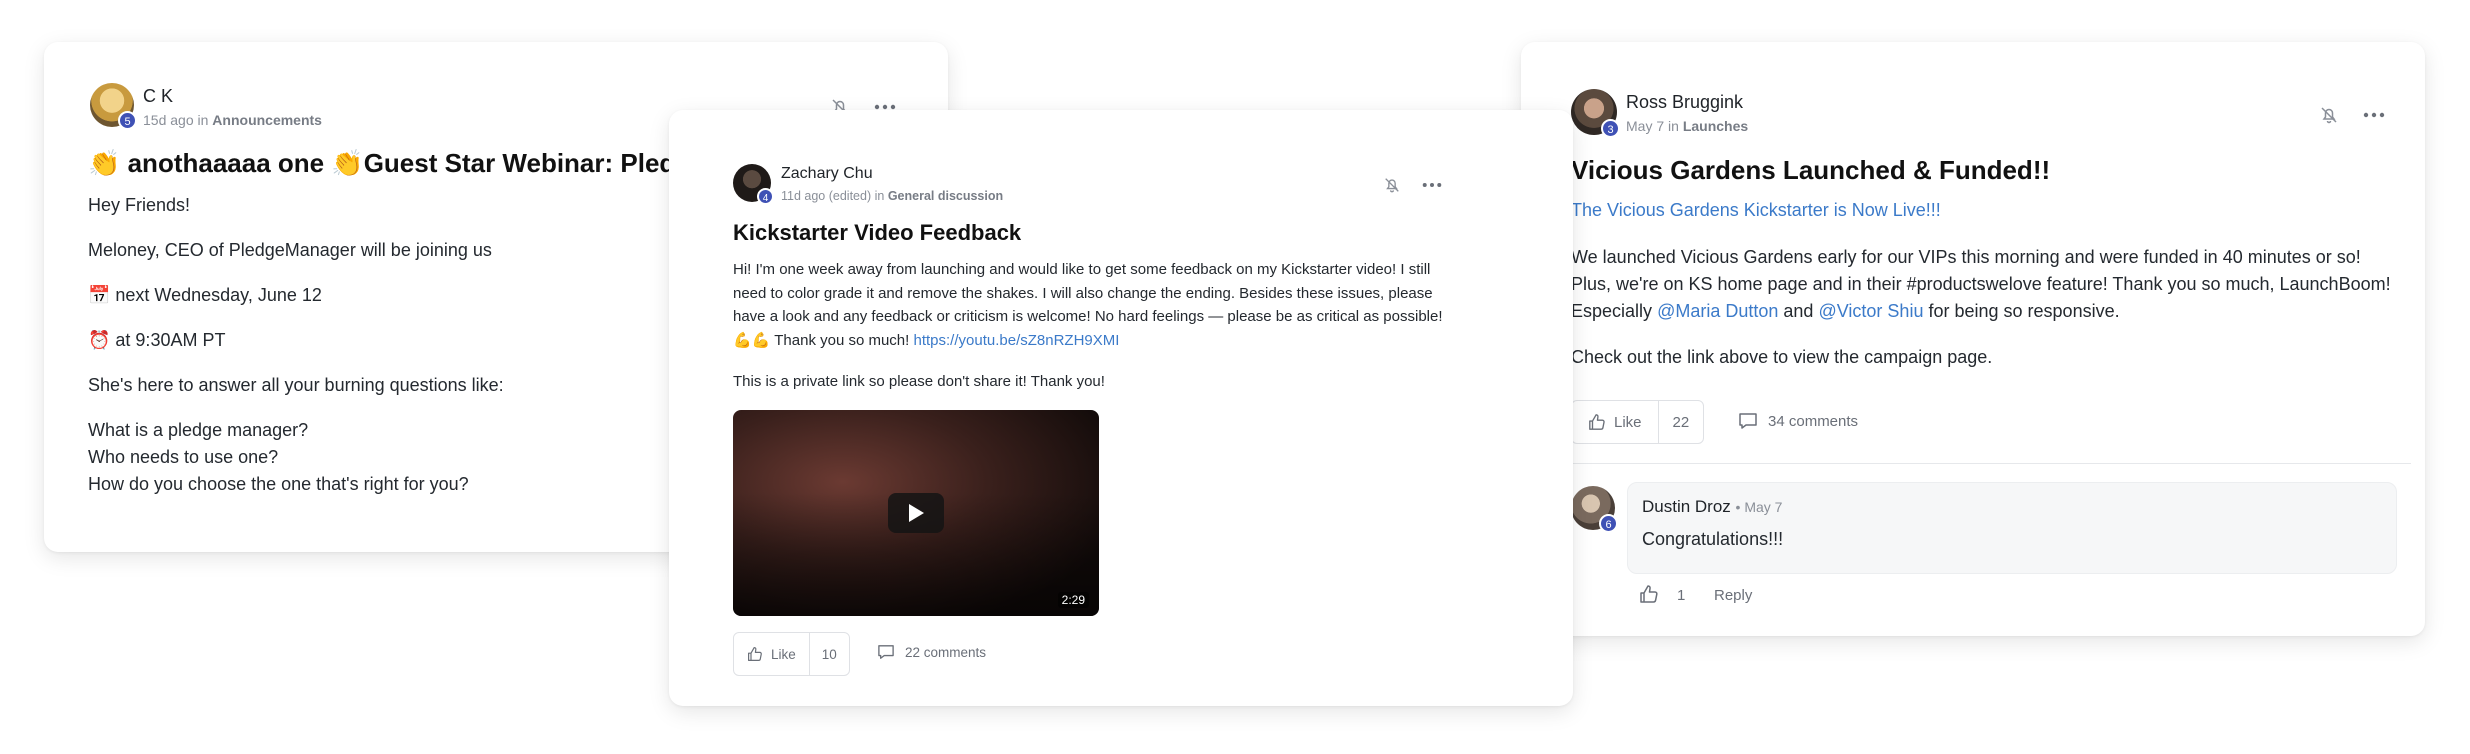 The height and width of the screenshot is (754, 2470). I want to click on like-button-group: Like 22, so click(1638, 422).